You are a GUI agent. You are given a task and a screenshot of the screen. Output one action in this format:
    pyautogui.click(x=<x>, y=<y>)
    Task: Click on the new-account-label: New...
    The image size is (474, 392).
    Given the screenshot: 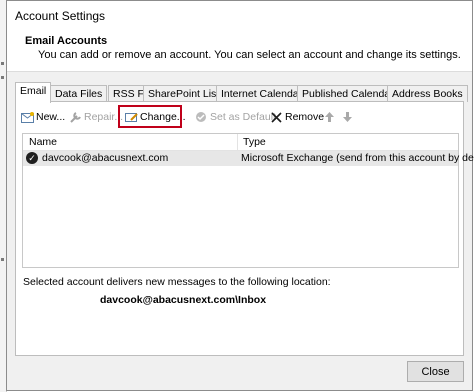 What is the action you would take?
    pyautogui.click(x=51, y=117)
    